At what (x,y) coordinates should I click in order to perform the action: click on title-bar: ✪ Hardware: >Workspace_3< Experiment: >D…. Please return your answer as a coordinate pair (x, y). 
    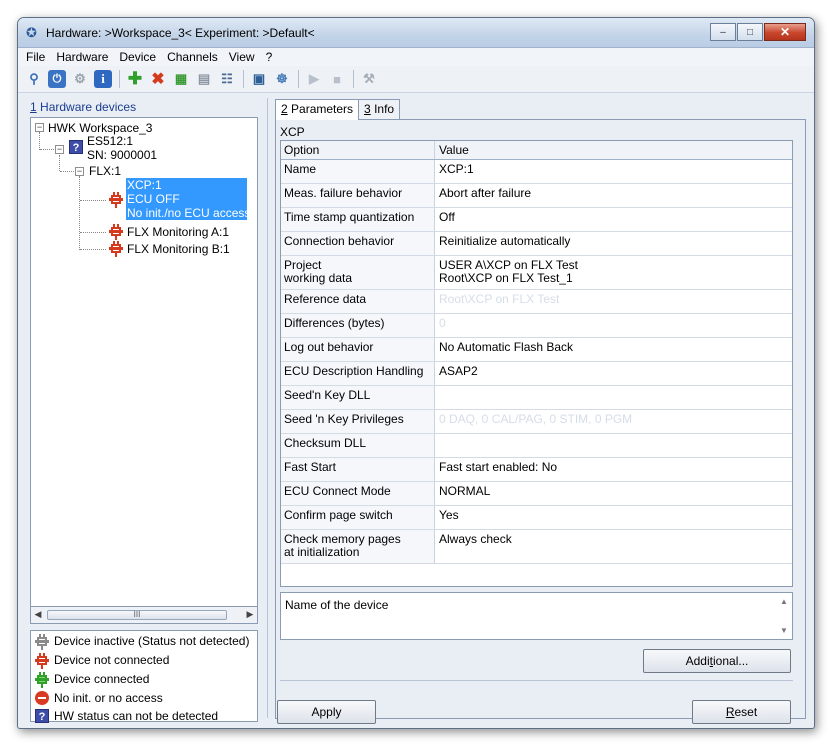
    Looking at the image, I should click on (416, 33).